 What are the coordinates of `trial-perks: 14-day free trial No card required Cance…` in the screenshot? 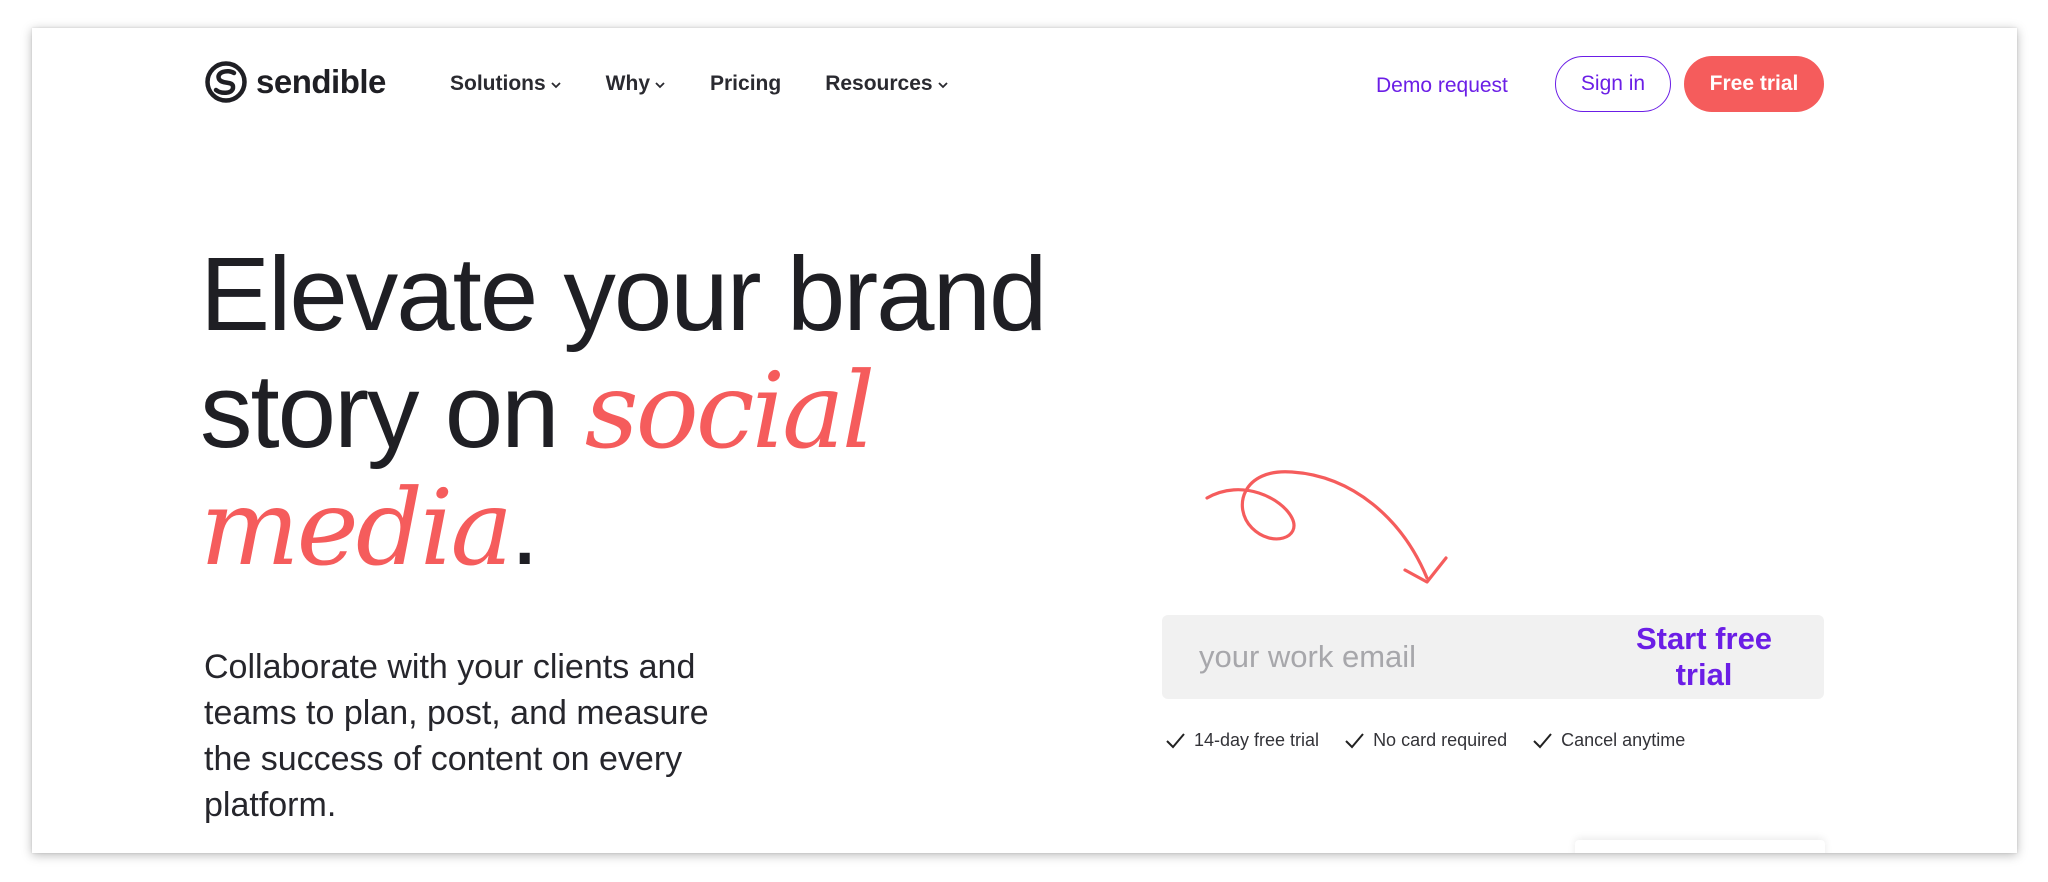 It's located at (1424, 740).